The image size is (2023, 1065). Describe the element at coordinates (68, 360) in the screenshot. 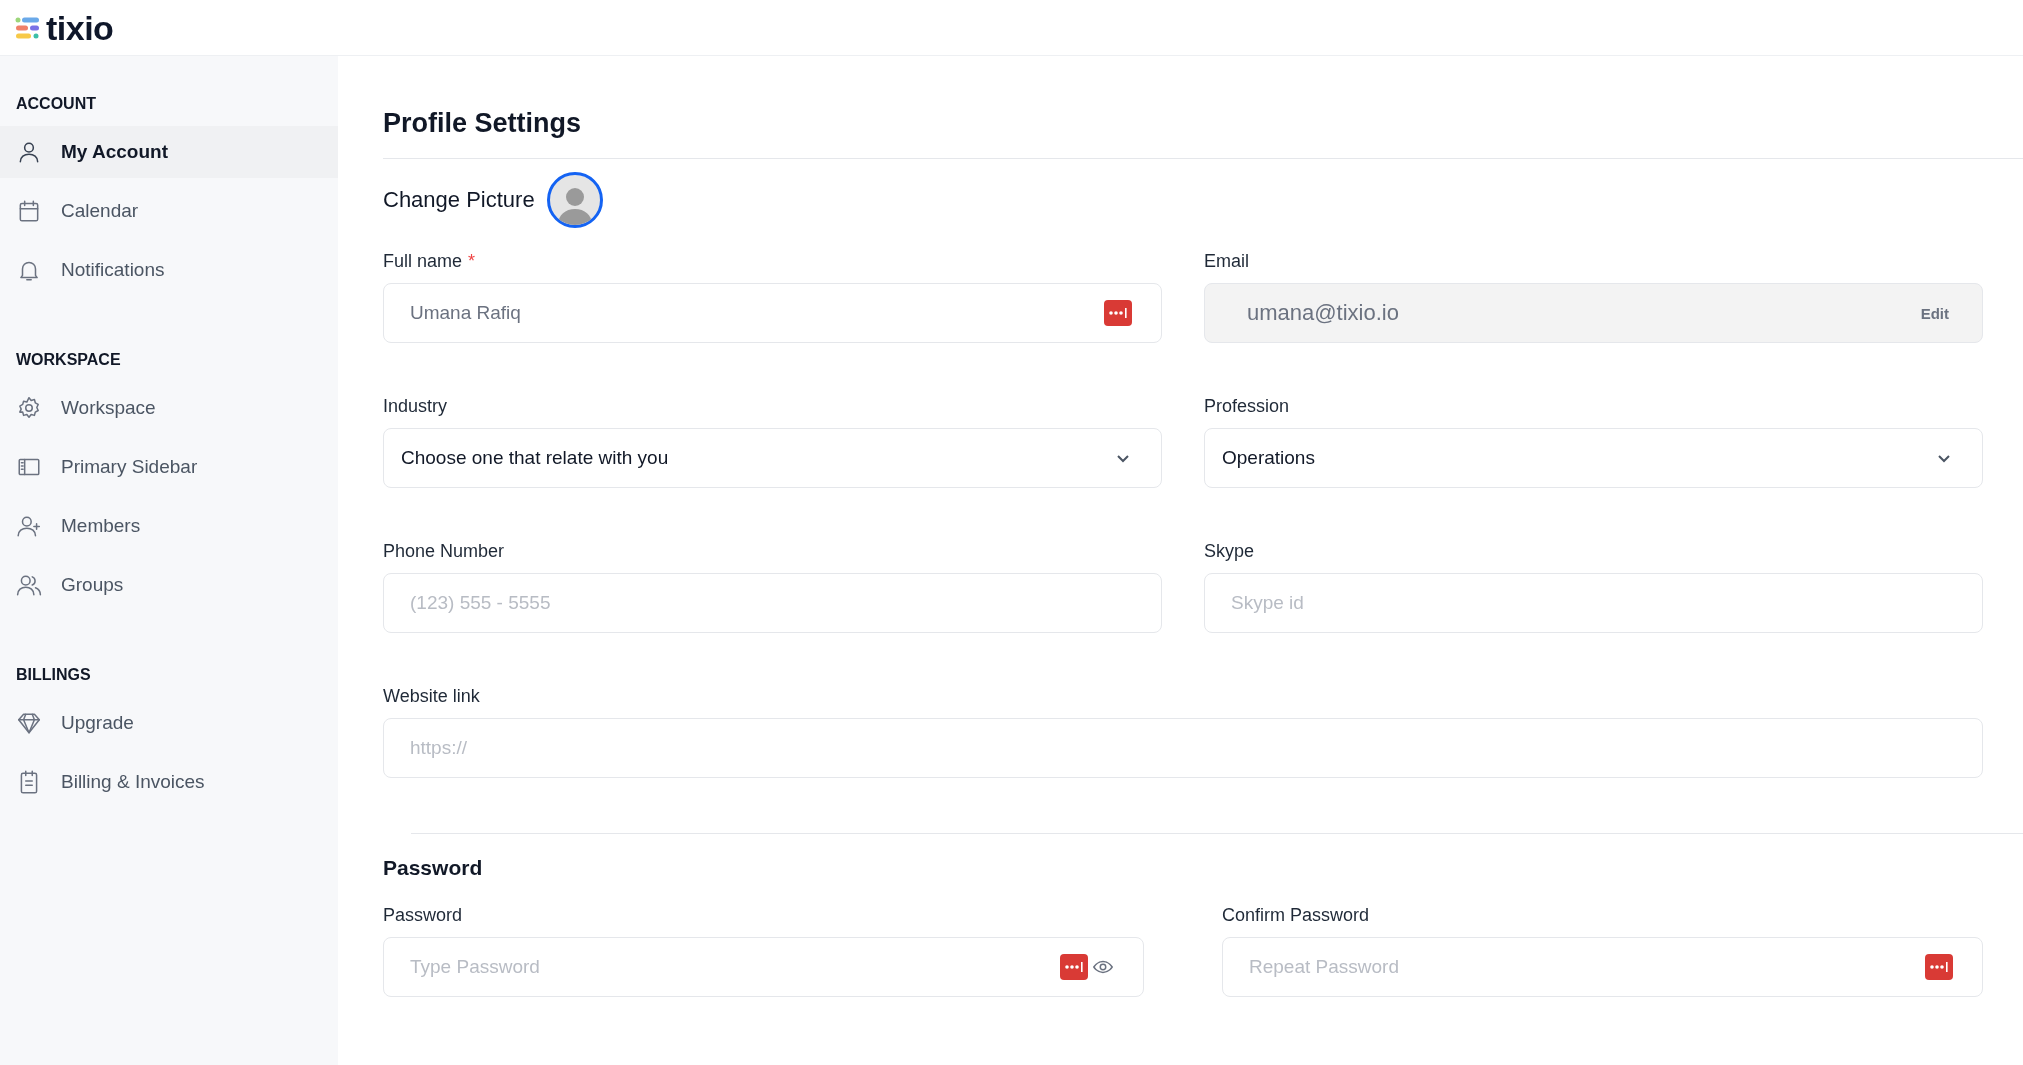

I see `section-heading: WORKSPACE` at that location.